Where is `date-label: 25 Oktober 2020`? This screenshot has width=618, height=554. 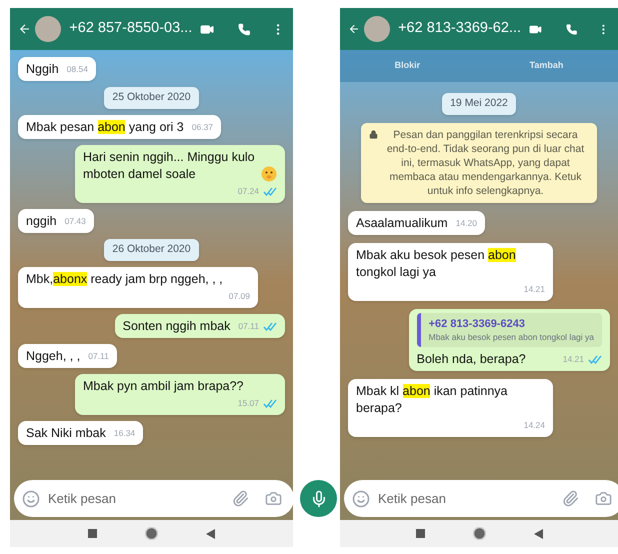 date-label: 25 Oktober 2020 is located at coordinates (151, 98).